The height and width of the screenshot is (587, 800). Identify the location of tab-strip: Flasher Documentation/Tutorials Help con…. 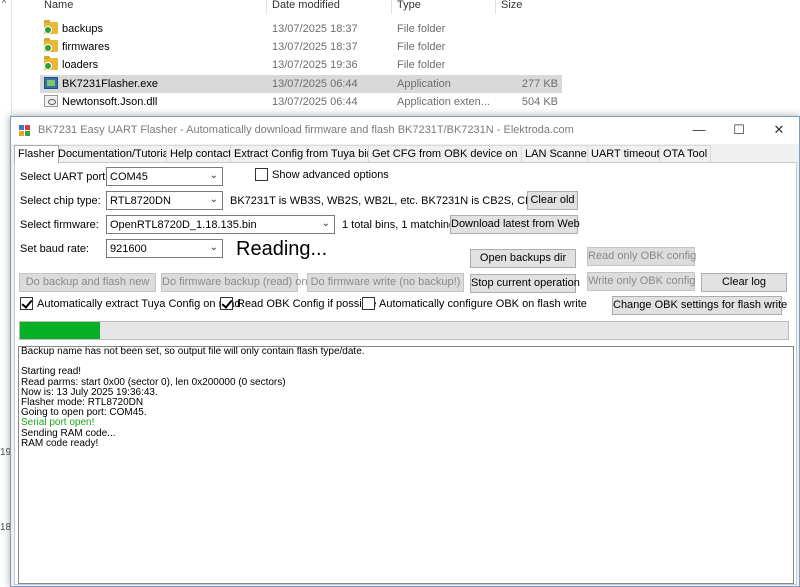
(406, 154).